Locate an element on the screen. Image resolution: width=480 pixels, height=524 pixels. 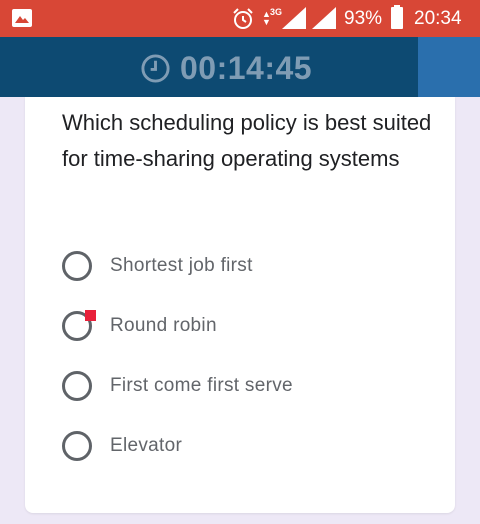
alarm-icon is located at coordinates (243, 18).